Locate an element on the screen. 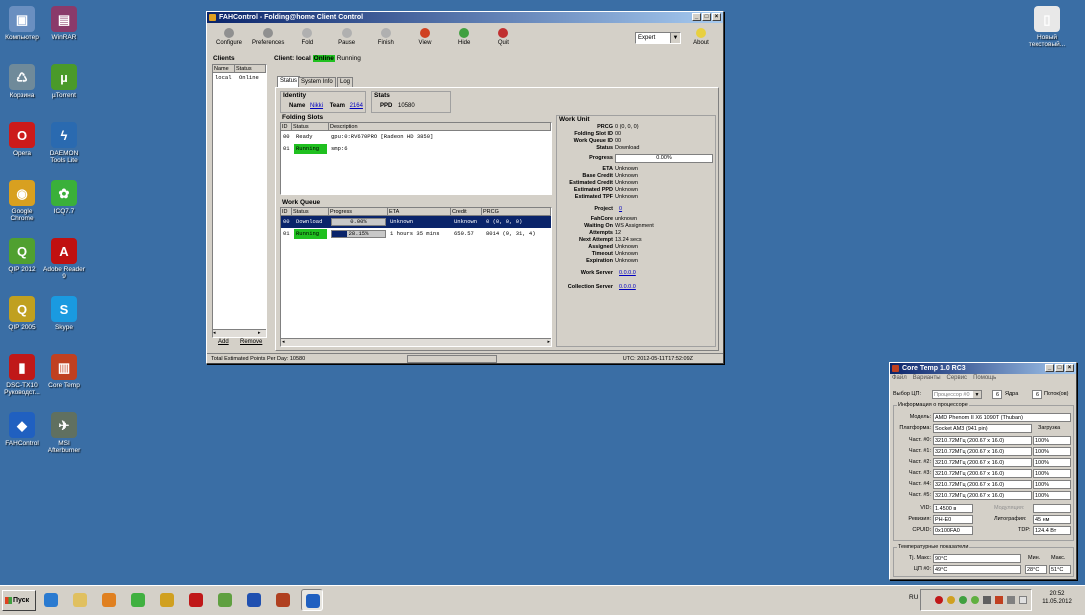 The height and width of the screenshot is (615, 1085). desktop-icon: Q QIP 2005 is located at coordinates (22, 313).